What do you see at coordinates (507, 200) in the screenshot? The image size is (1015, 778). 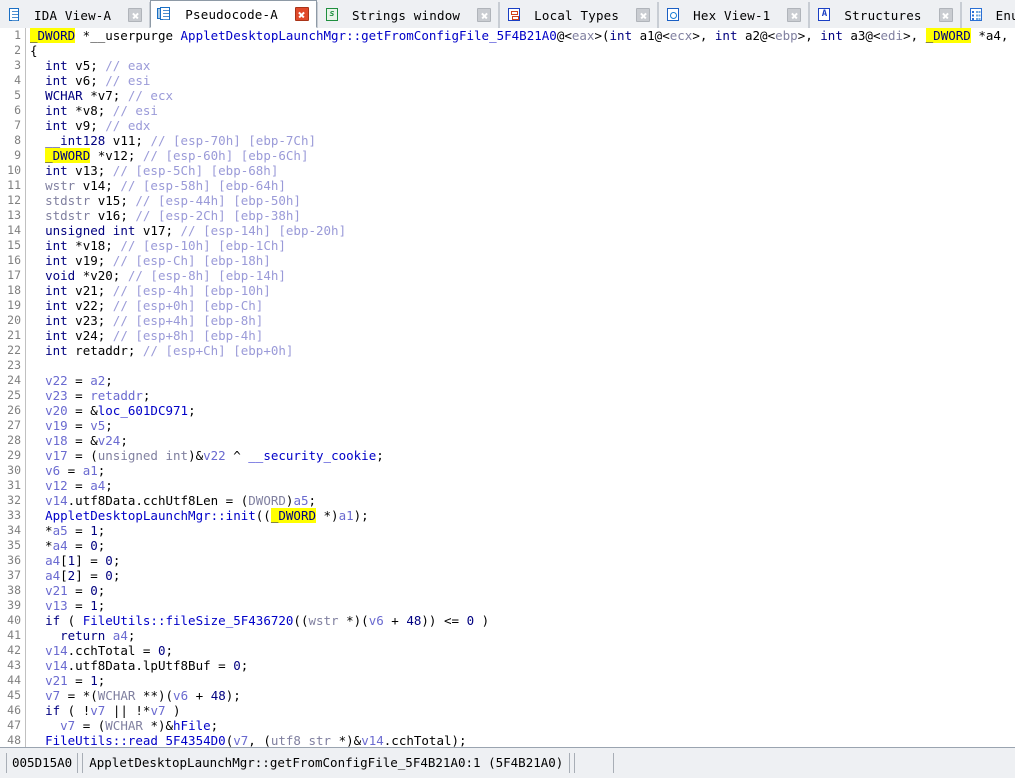 I see `code-line: 12 stdstr v15; // [esp-44h] [ebp-50h]` at bounding box center [507, 200].